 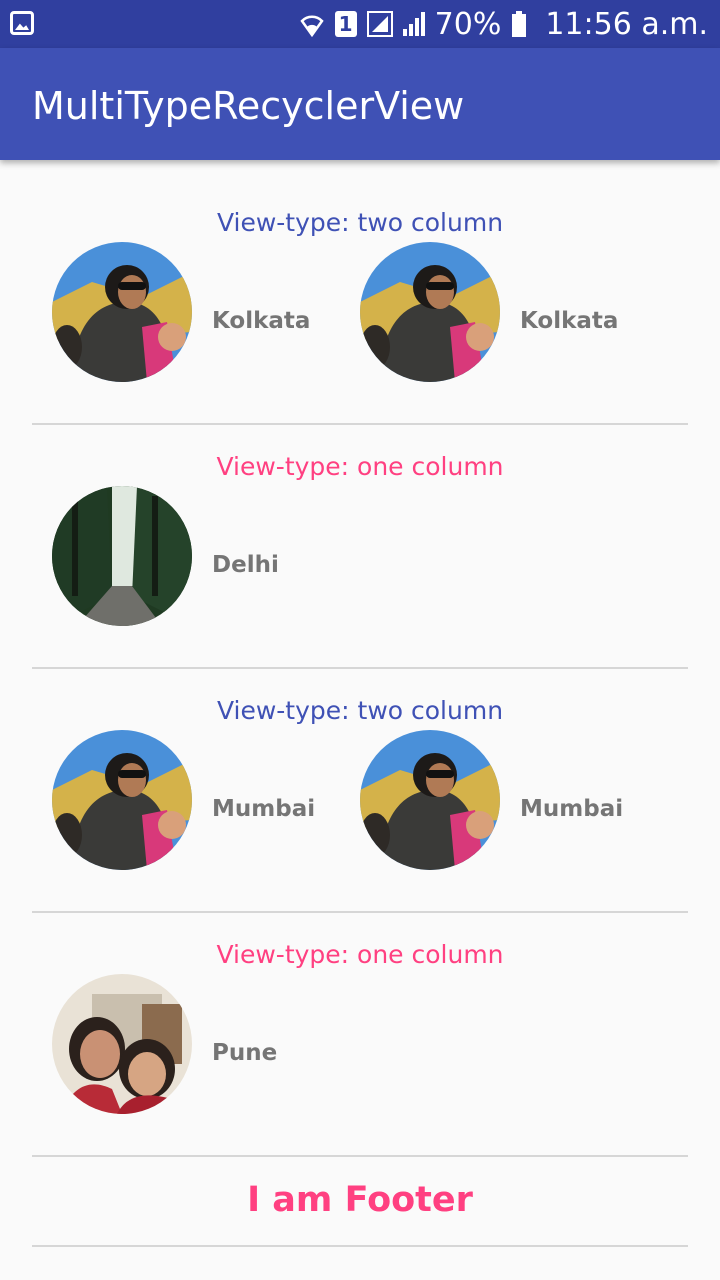 What do you see at coordinates (360, 1156) in the screenshot?
I see `divider` at bounding box center [360, 1156].